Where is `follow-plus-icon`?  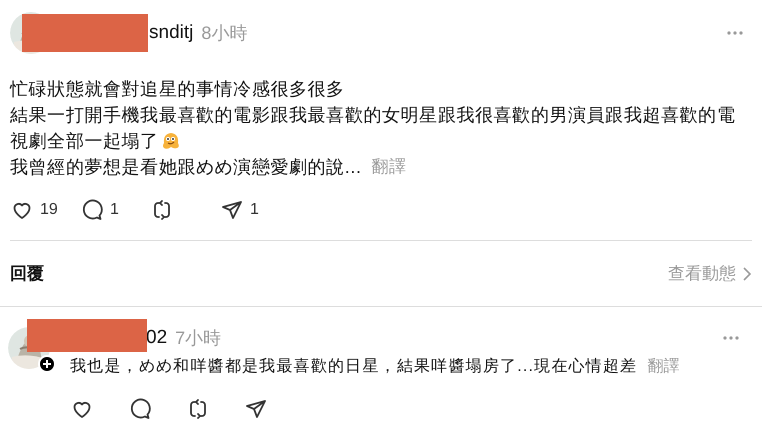 follow-plus-icon is located at coordinates (47, 364).